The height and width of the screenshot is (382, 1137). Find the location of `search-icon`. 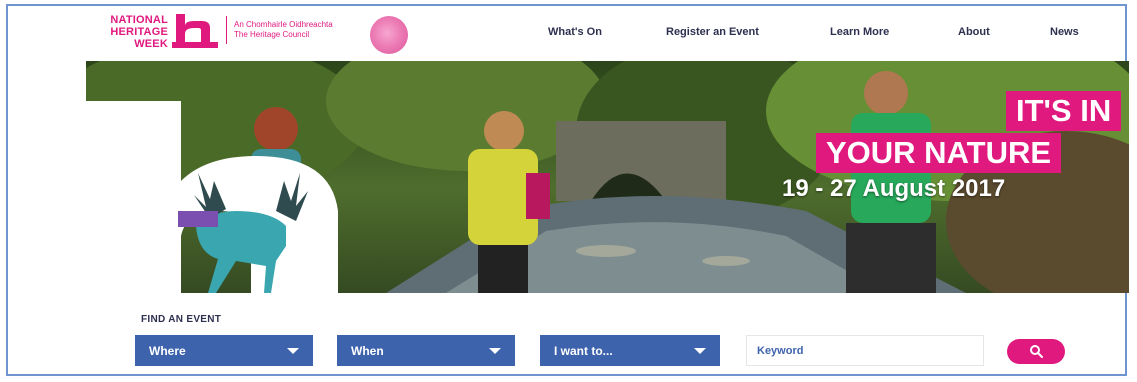

search-icon is located at coordinates (1036, 351).